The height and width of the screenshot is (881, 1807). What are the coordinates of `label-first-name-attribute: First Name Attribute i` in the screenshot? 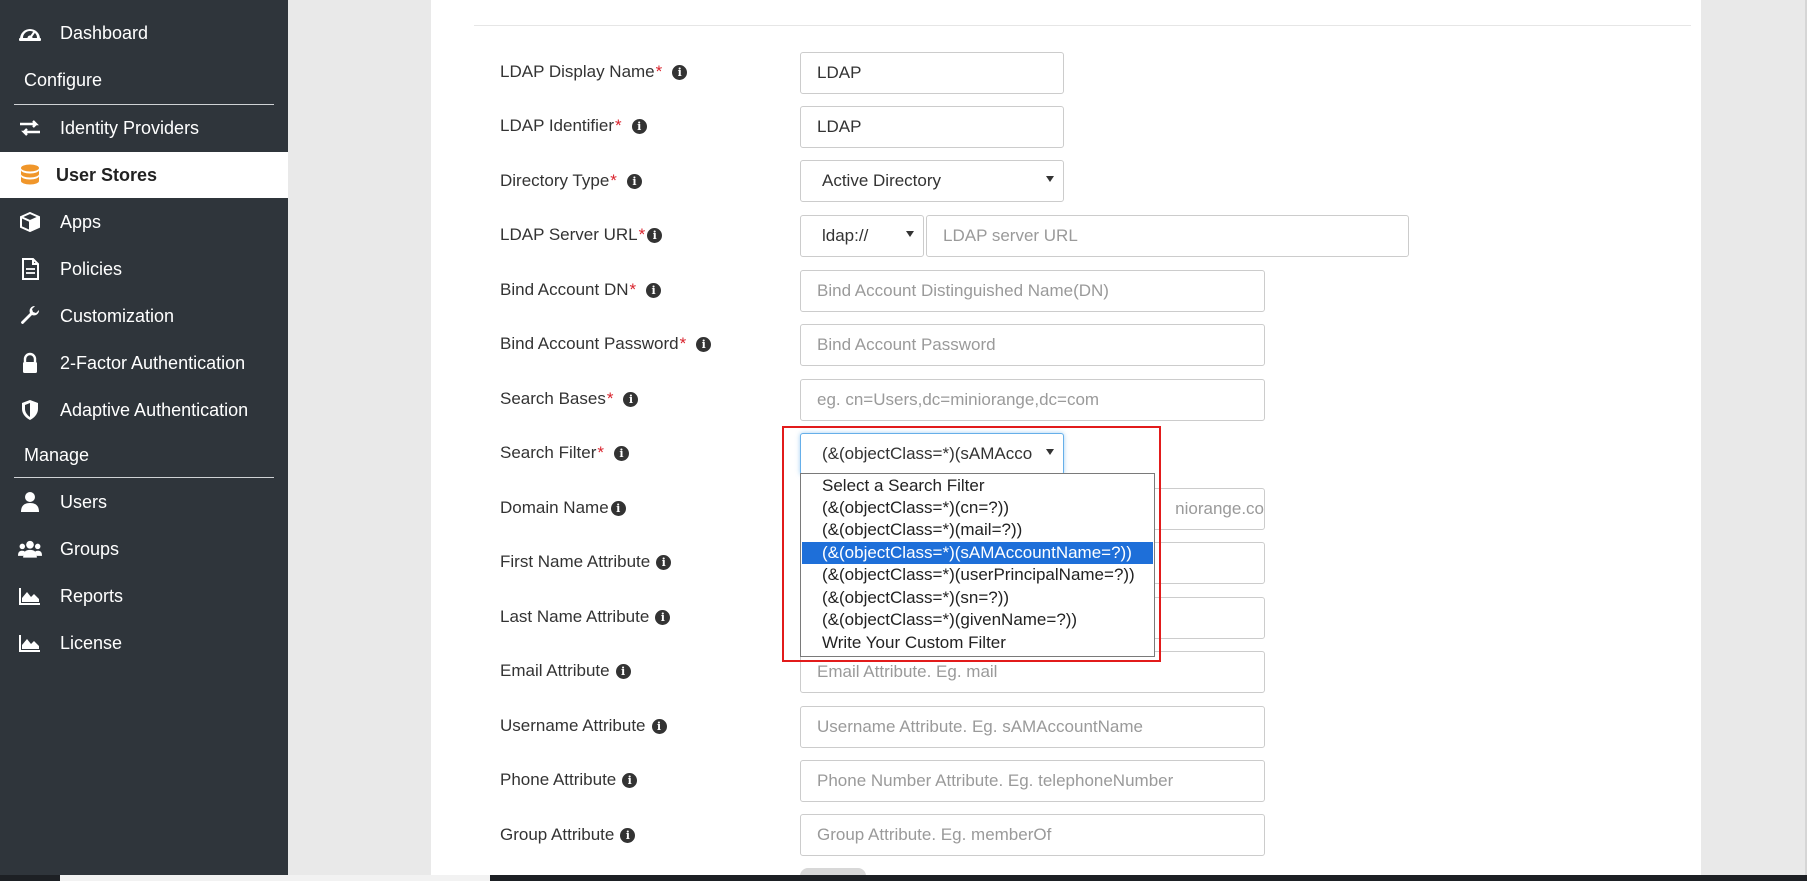 It's located at (586, 562).